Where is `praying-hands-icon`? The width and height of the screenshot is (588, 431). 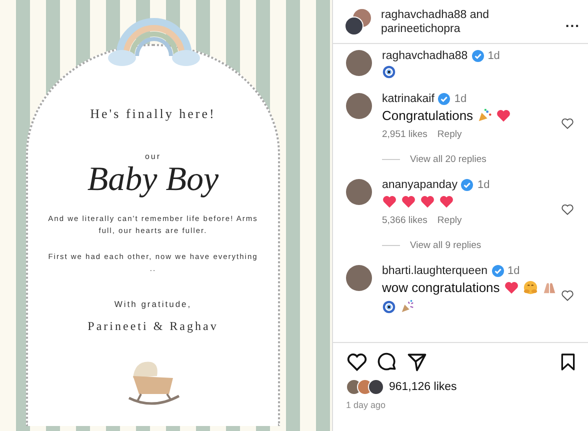 praying-hands-icon is located at coordinates (549, 287).